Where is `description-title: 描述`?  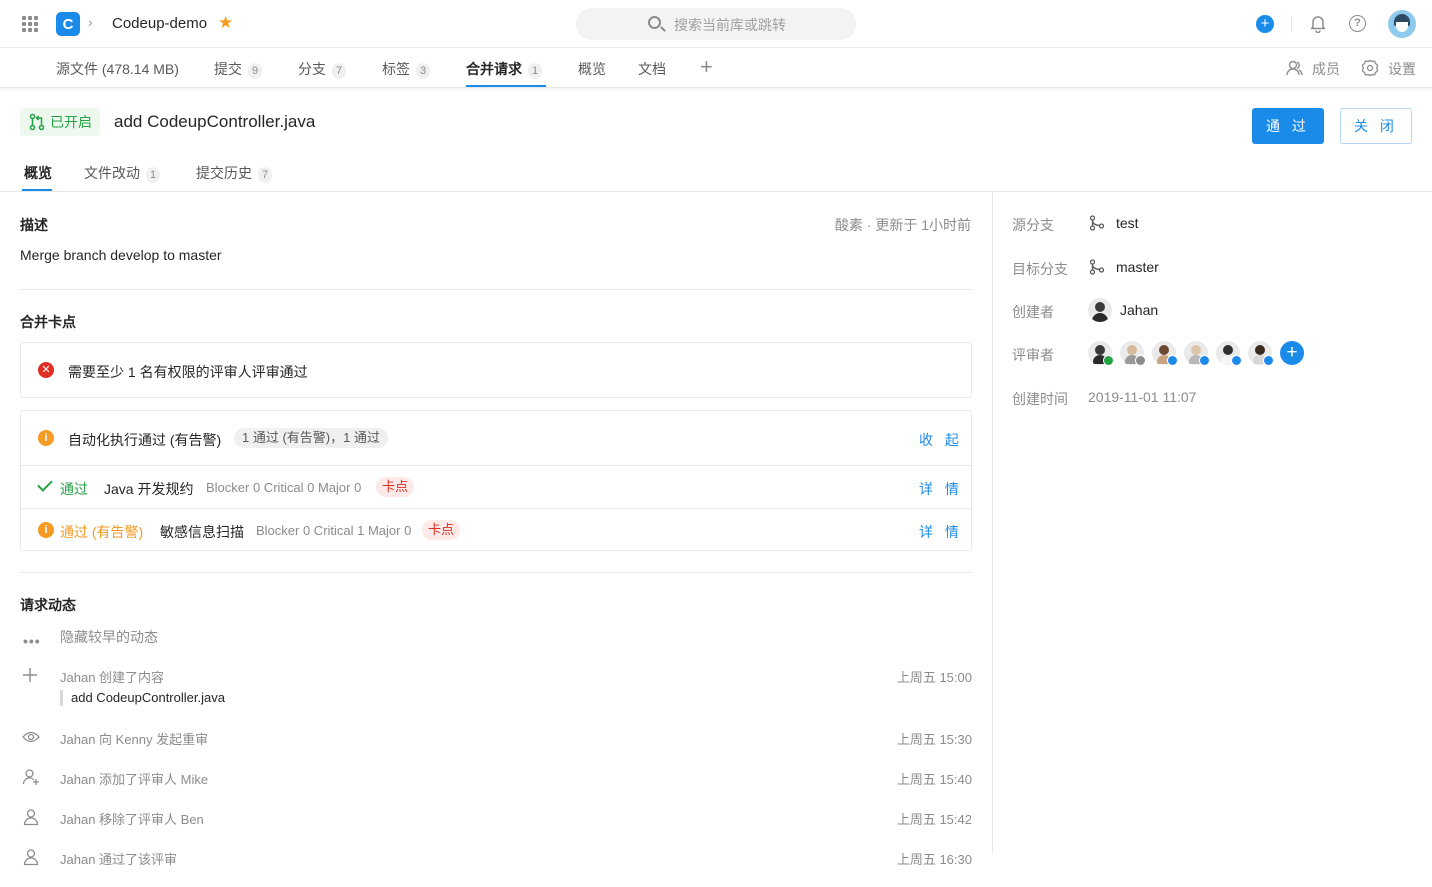
description-title: 描述 is located at coordinates (34, 225).